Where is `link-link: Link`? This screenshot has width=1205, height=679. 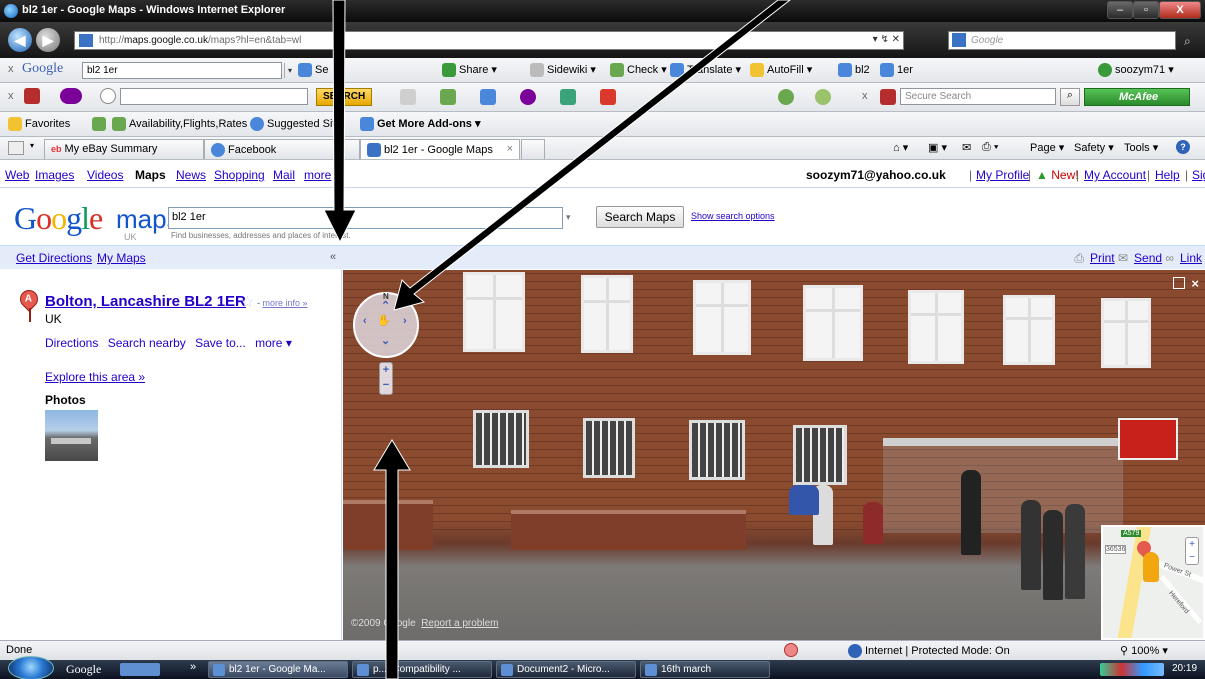 link-link: Link is located at coordinates (1191, 258).